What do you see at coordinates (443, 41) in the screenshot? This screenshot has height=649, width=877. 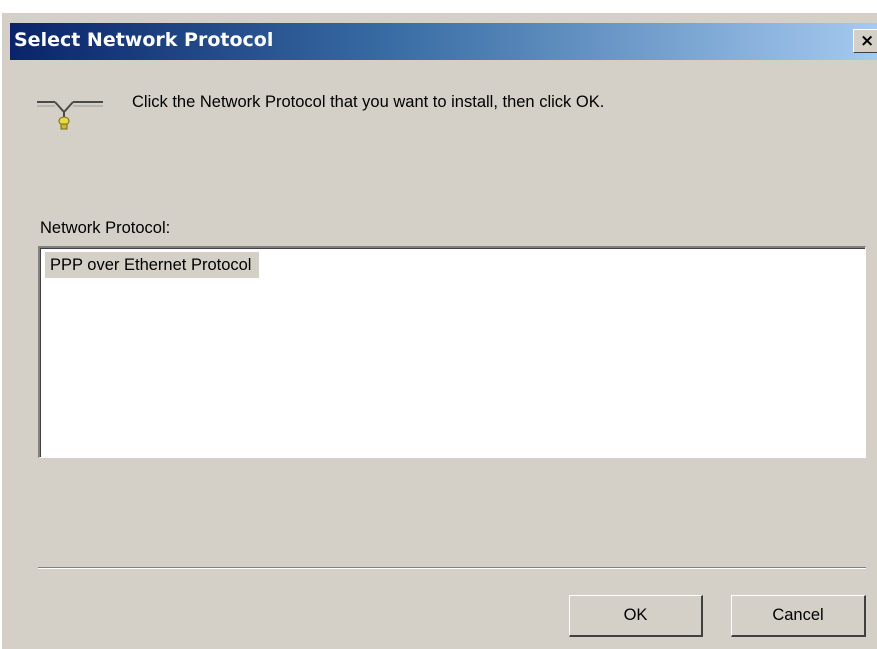 I see `title-bar: Select Network Protocol ×` at bounding box center [443, 41].